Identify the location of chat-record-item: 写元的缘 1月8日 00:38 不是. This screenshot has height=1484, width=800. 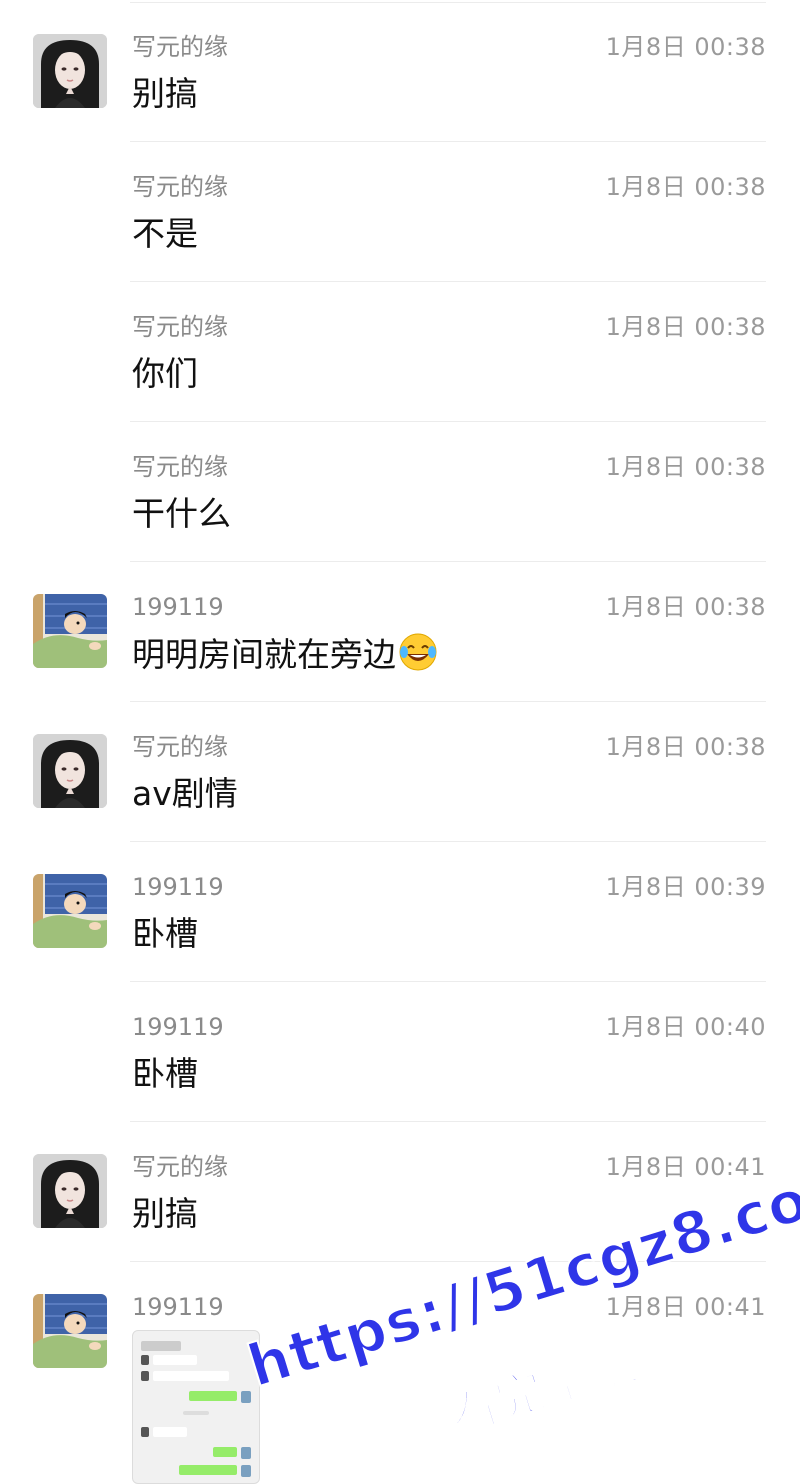
(400, 212).